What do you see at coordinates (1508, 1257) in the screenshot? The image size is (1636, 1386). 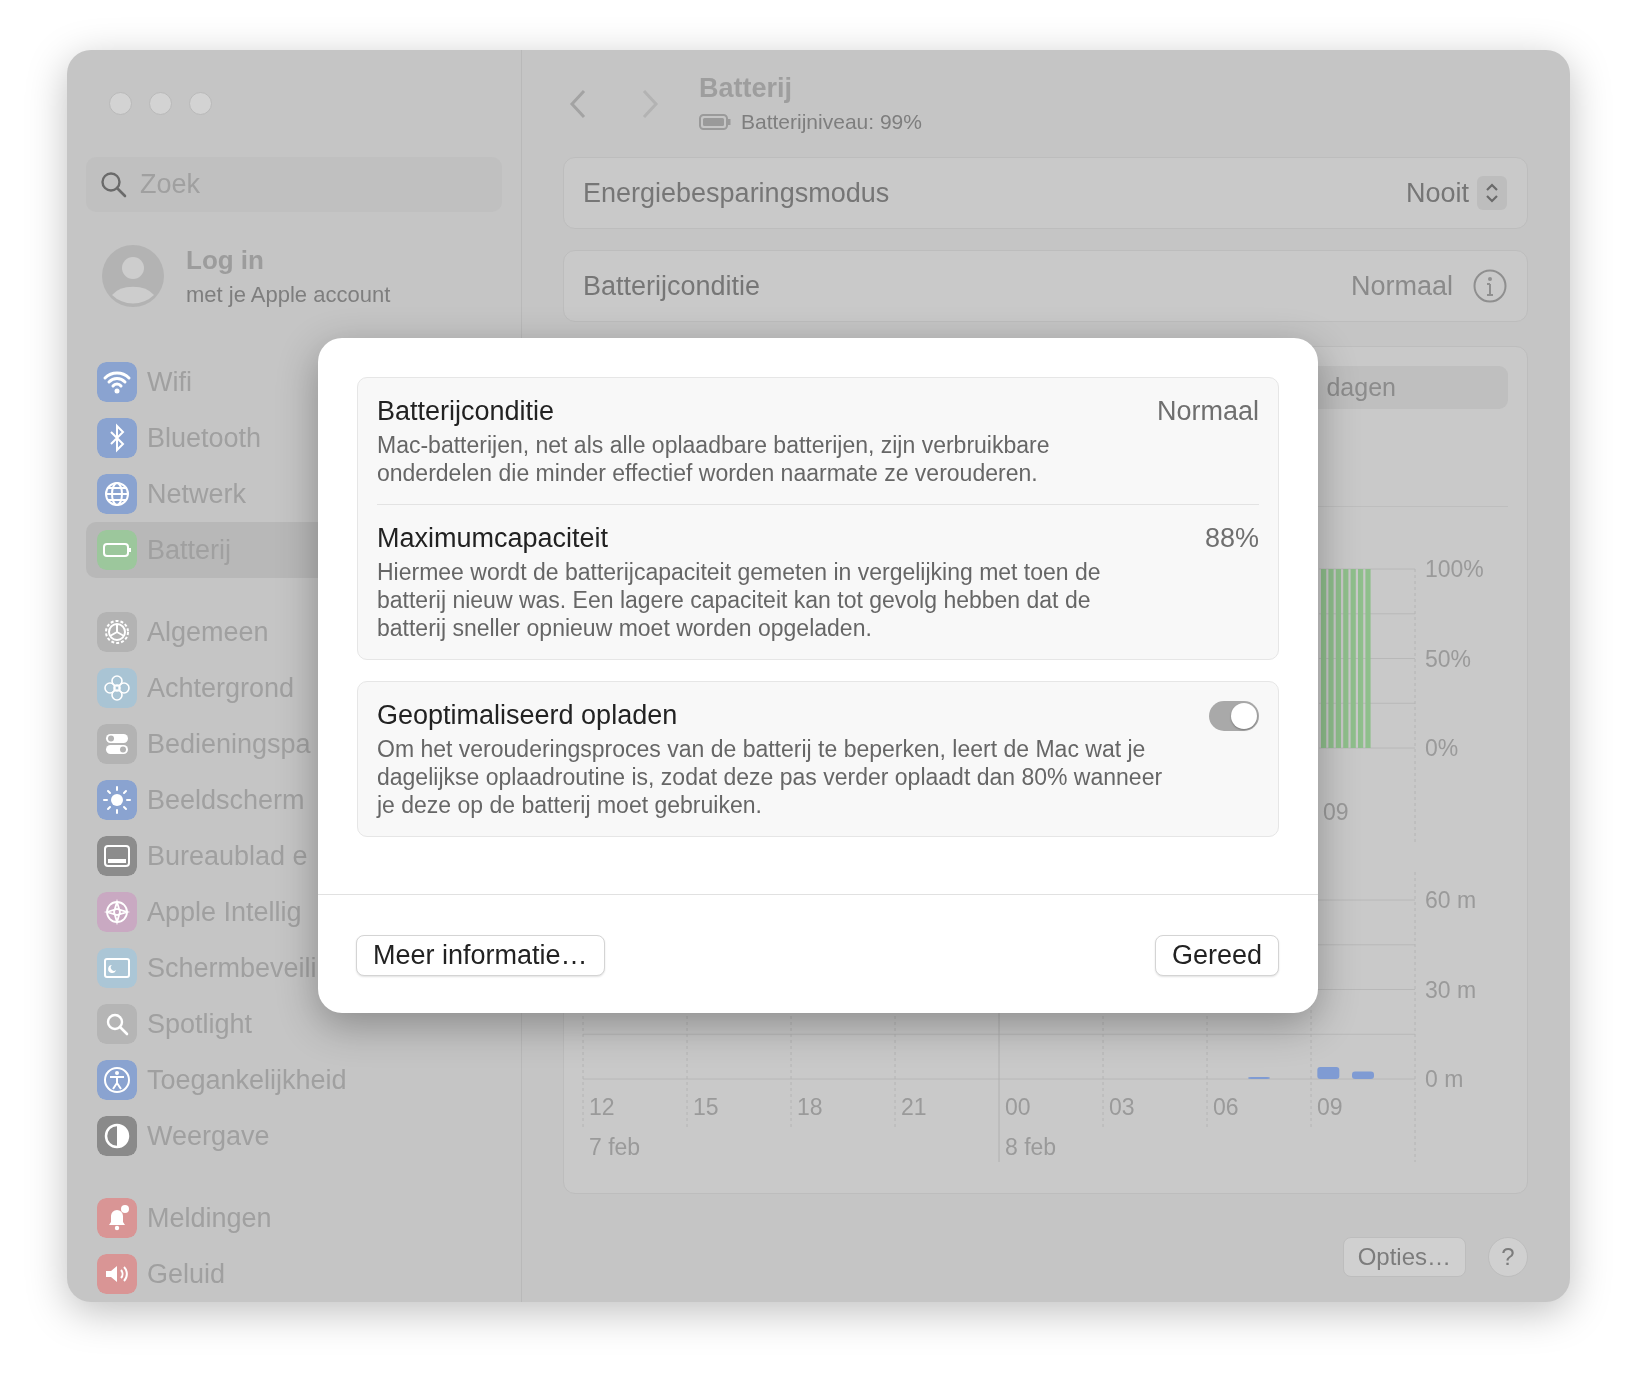 I see `help-button: ?` at bounding box center [1508, 1257].